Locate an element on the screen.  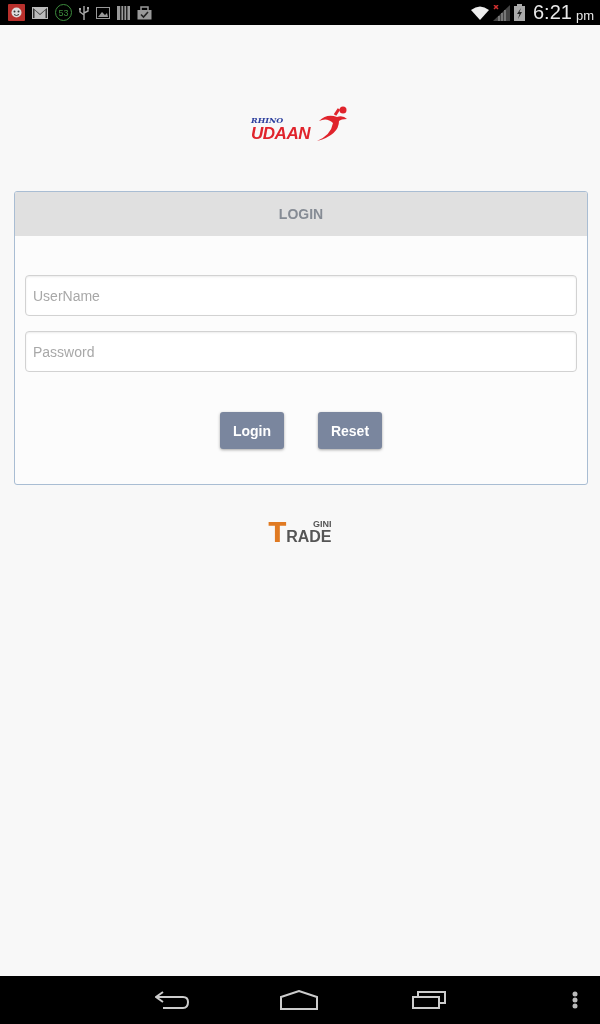
signal-icon is located at coordinates (501, 12).